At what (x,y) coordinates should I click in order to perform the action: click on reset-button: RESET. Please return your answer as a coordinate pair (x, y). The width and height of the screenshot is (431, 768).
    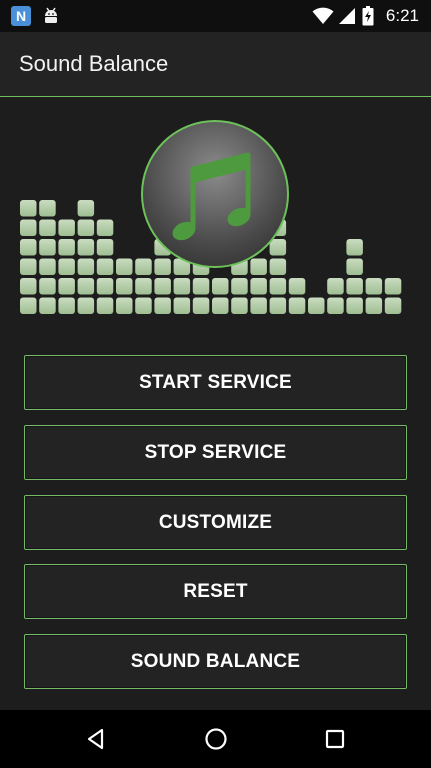
    Looking at the image, I should click on (215, 591).